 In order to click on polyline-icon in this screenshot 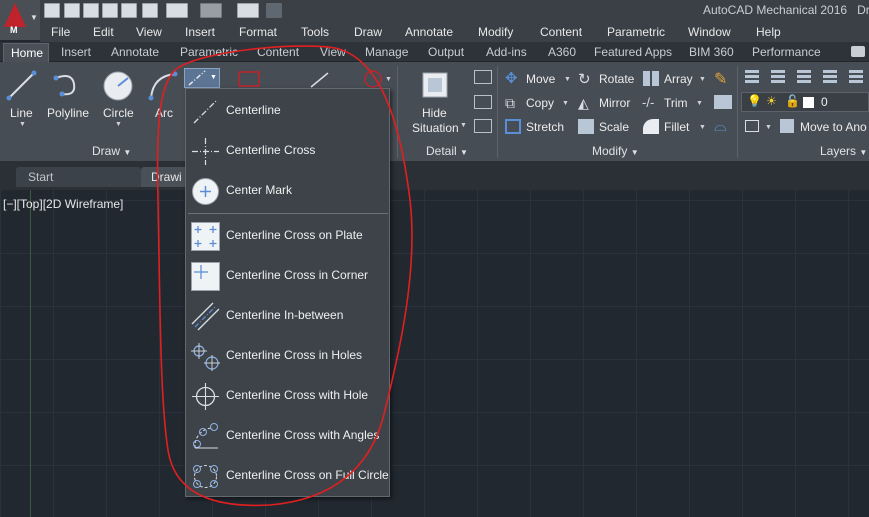, I will do `click(69, 86)`.